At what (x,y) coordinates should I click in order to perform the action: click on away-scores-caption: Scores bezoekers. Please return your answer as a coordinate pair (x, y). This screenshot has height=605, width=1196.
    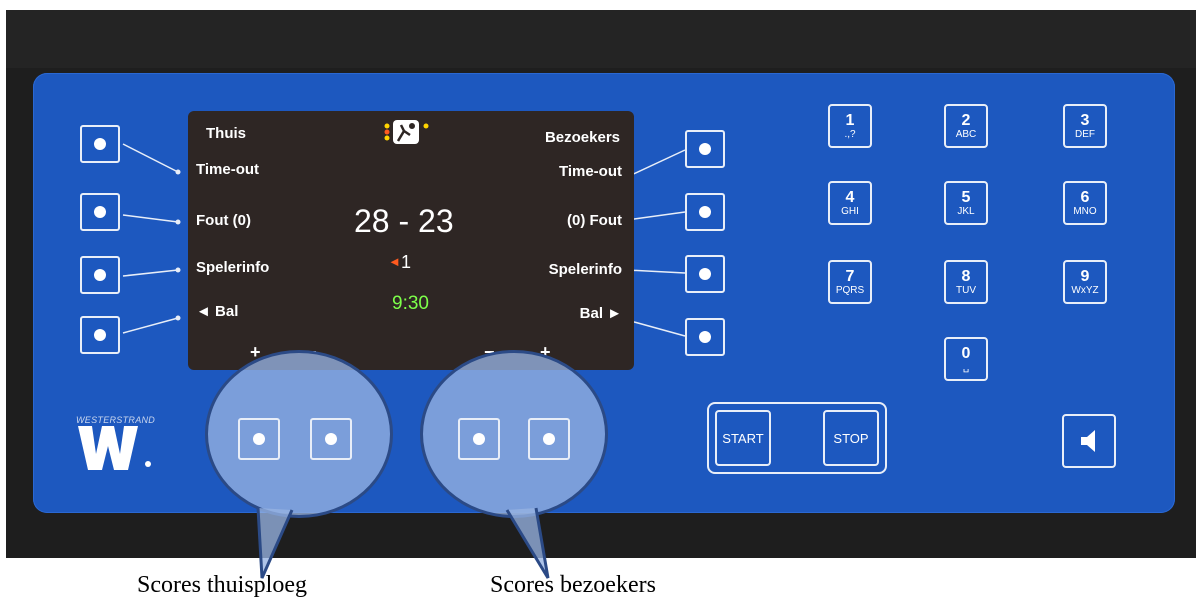
    Looking at the image, I should click on (573, 585).